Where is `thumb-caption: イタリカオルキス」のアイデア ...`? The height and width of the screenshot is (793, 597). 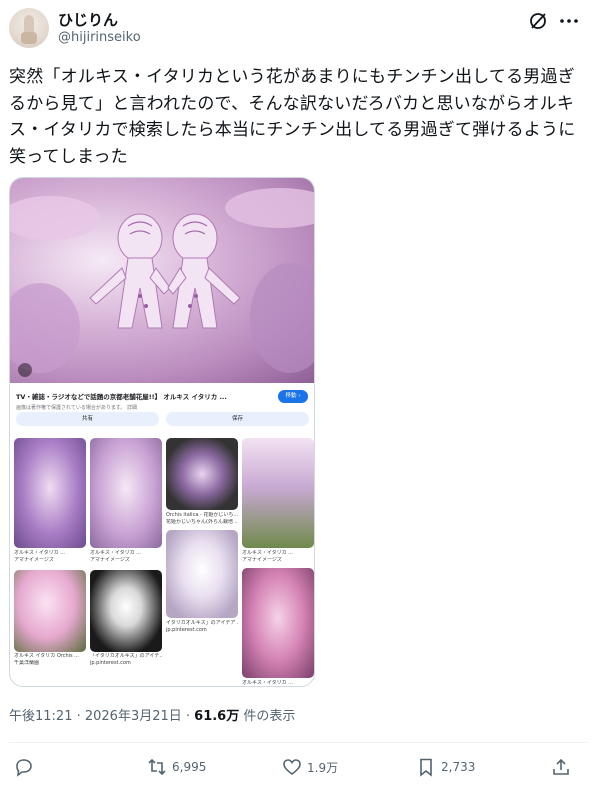
thumb-caption: イタリカオルキス」のアイデア ... is located at coordinates (202, 623).